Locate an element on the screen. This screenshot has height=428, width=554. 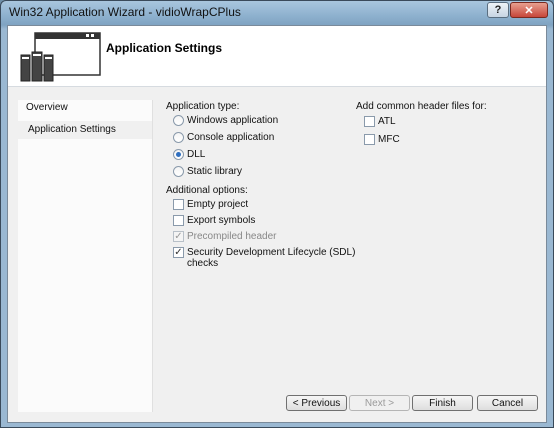
precompiled-header-label: Precompiled header is located at coordinates (232, 236).